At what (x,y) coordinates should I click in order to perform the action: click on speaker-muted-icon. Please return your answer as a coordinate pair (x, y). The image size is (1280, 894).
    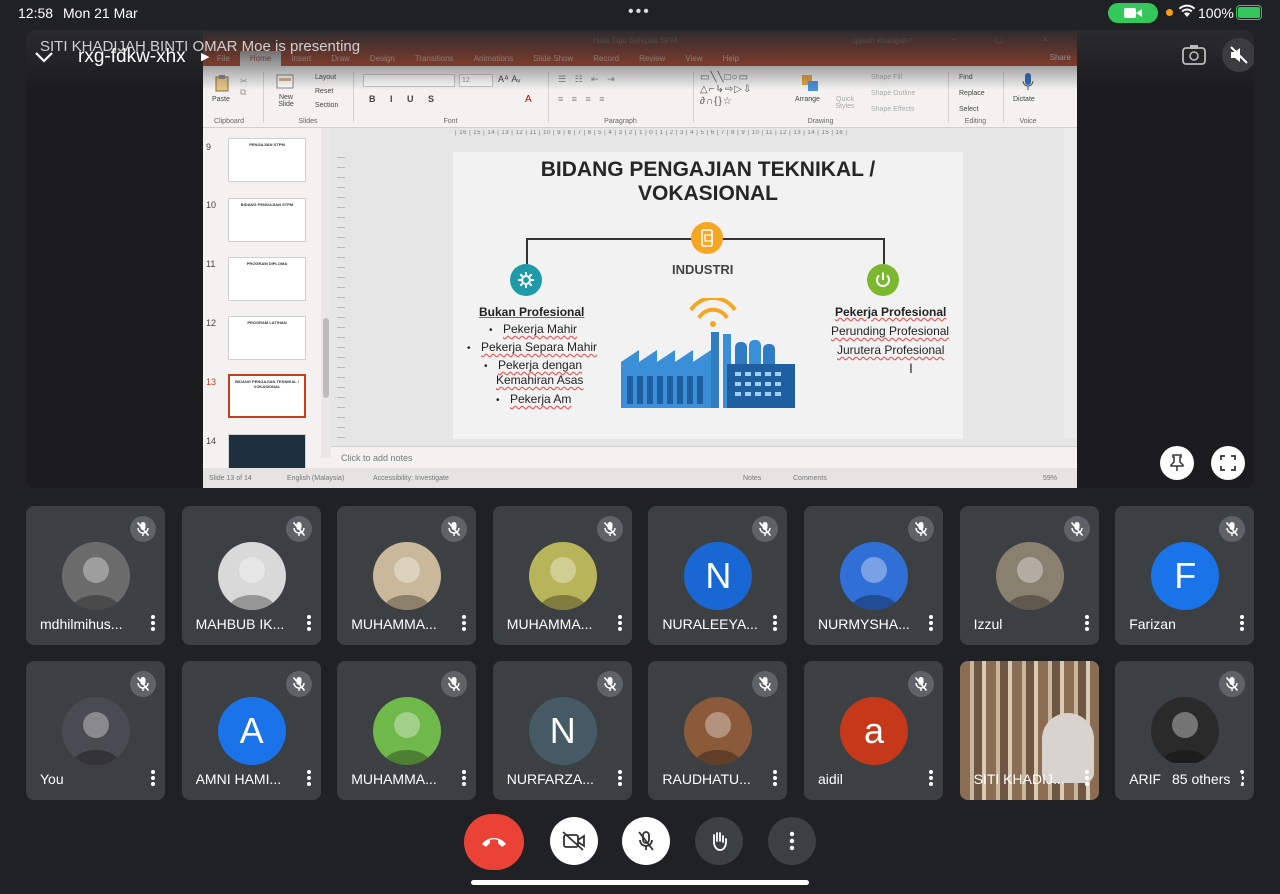
    Looking at the image, I should click on (1238, 55).